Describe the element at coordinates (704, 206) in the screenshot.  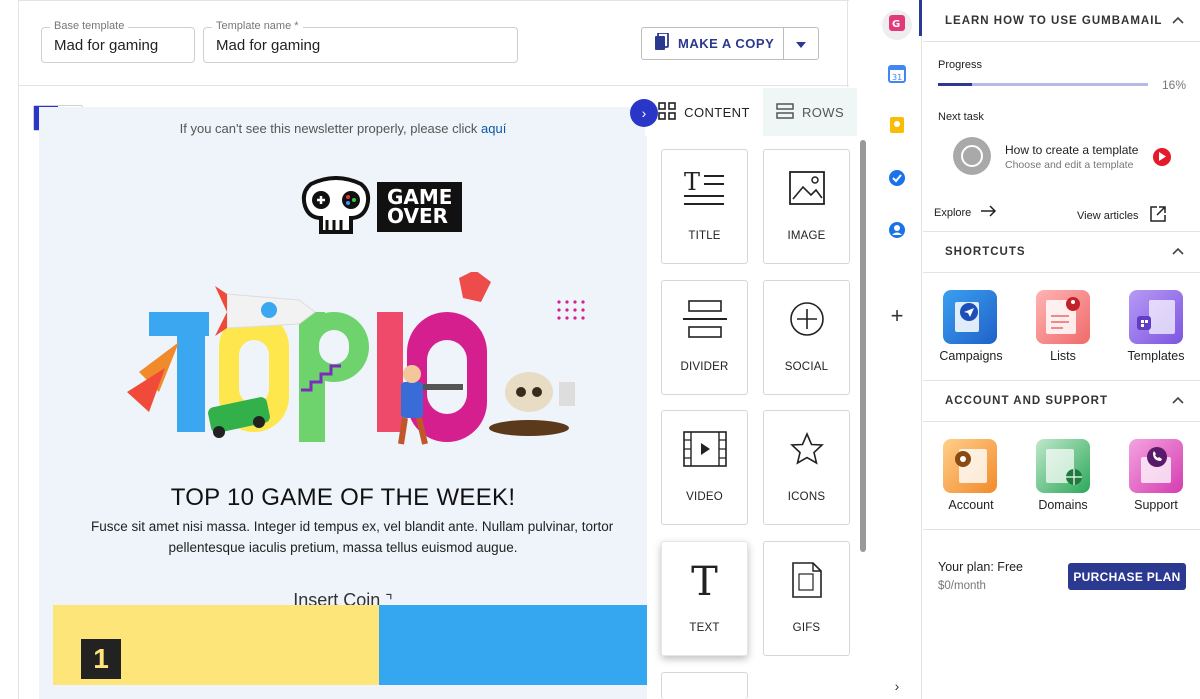
I see `block-title: T TITLE` at that location.